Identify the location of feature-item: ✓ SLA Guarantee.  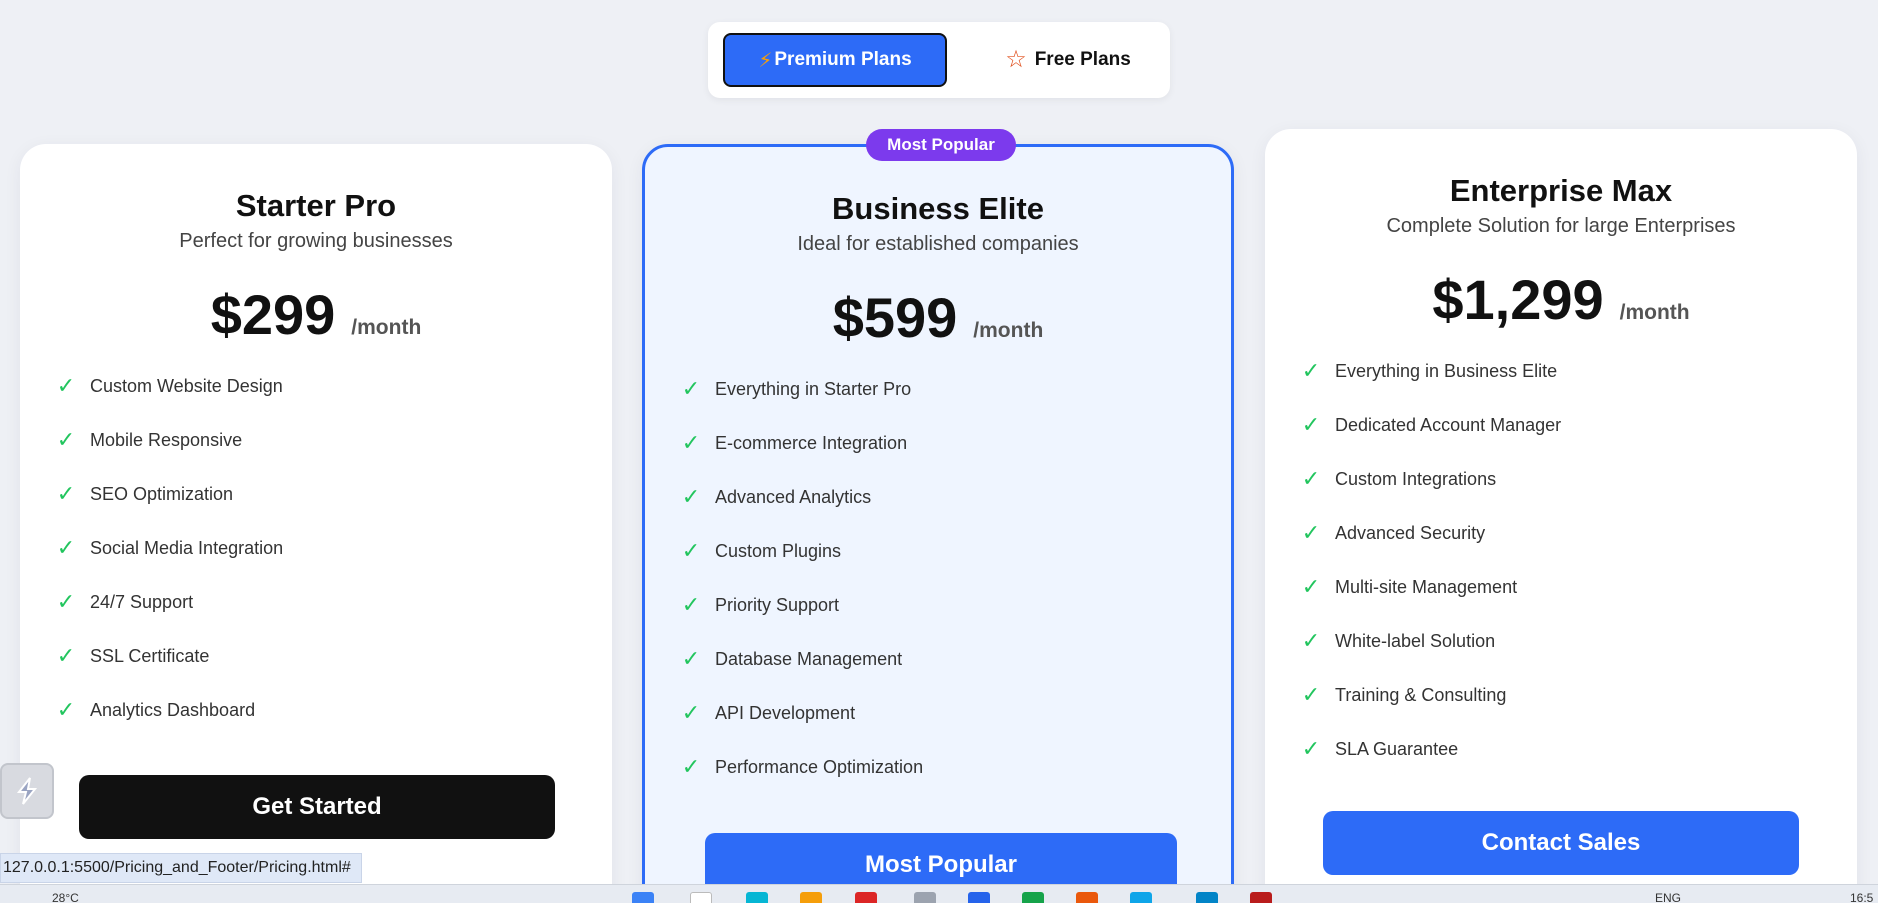
(1431, 749).